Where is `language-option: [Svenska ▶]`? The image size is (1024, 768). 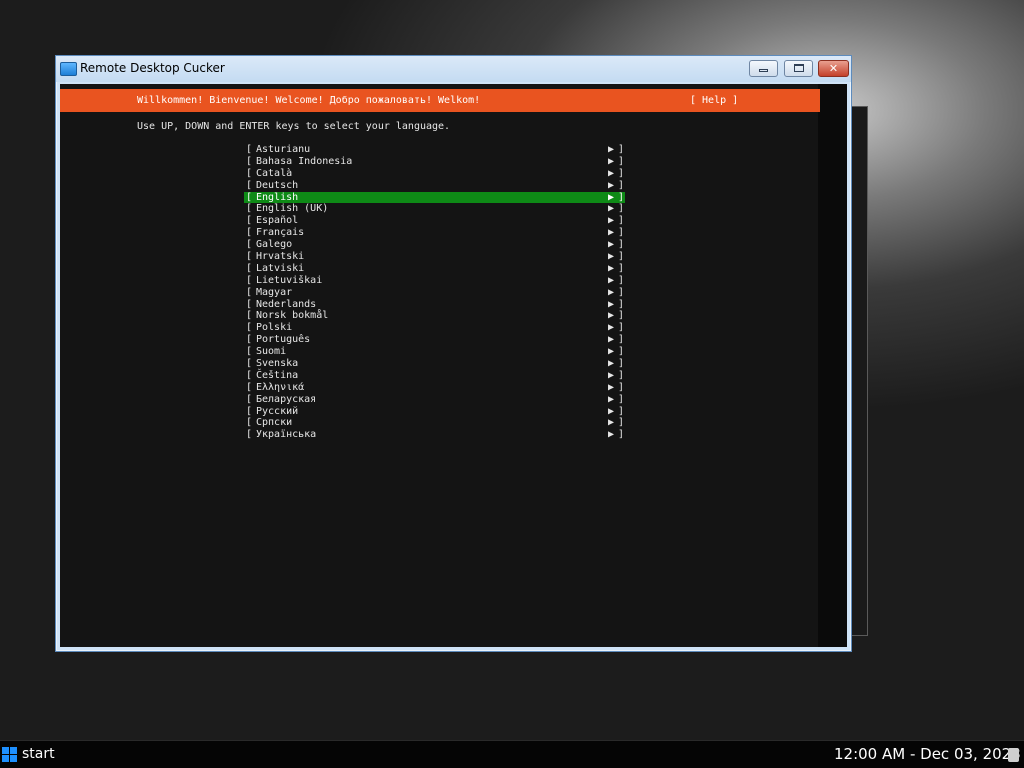
language-option: [Svenska ▶] is located at coordinates (434, 364).